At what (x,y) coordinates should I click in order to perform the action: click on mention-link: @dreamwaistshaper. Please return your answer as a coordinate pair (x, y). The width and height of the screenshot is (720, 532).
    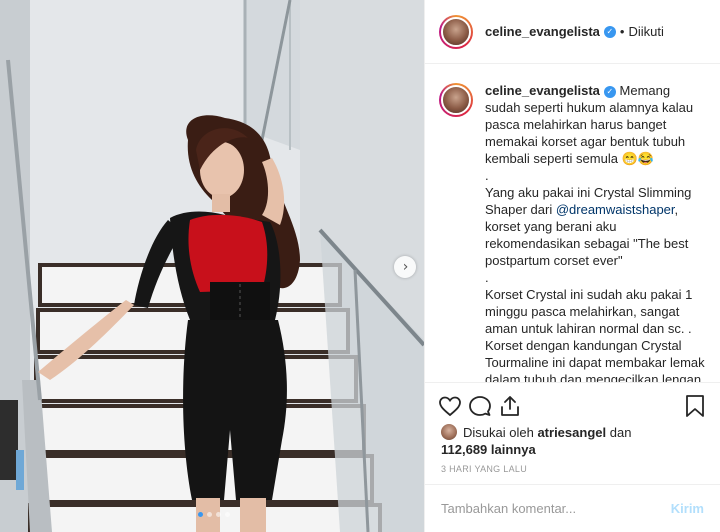
    Looking at the image, I should click on (615, 209).